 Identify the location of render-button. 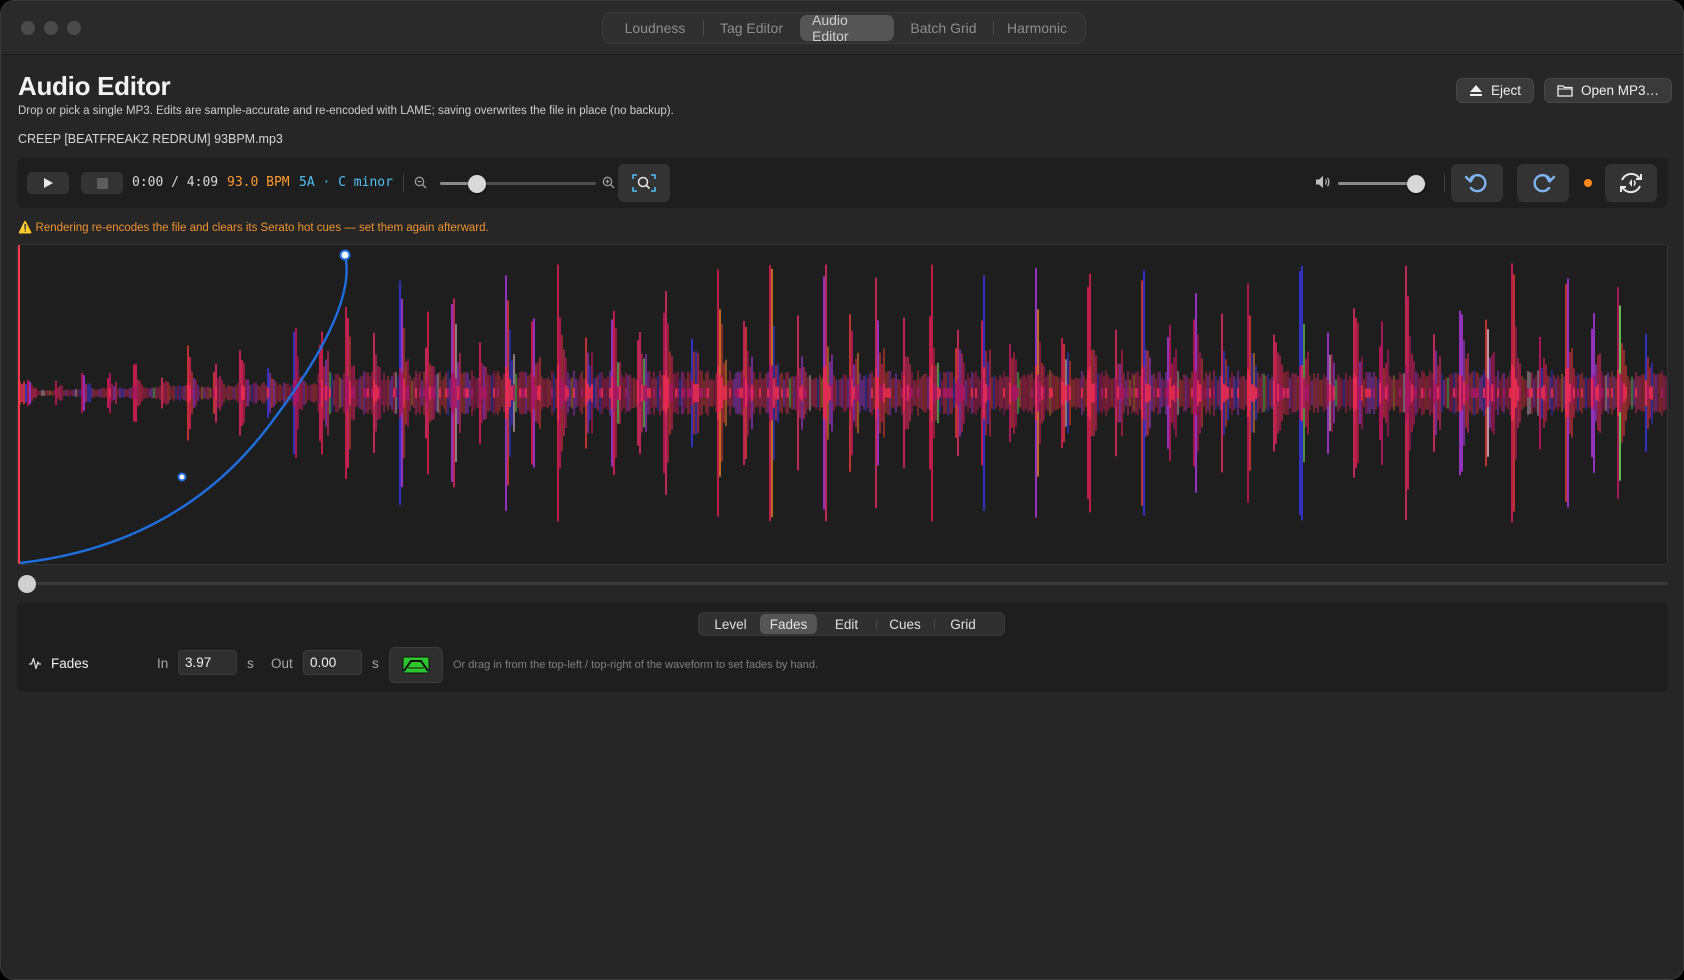
(1631, 183).